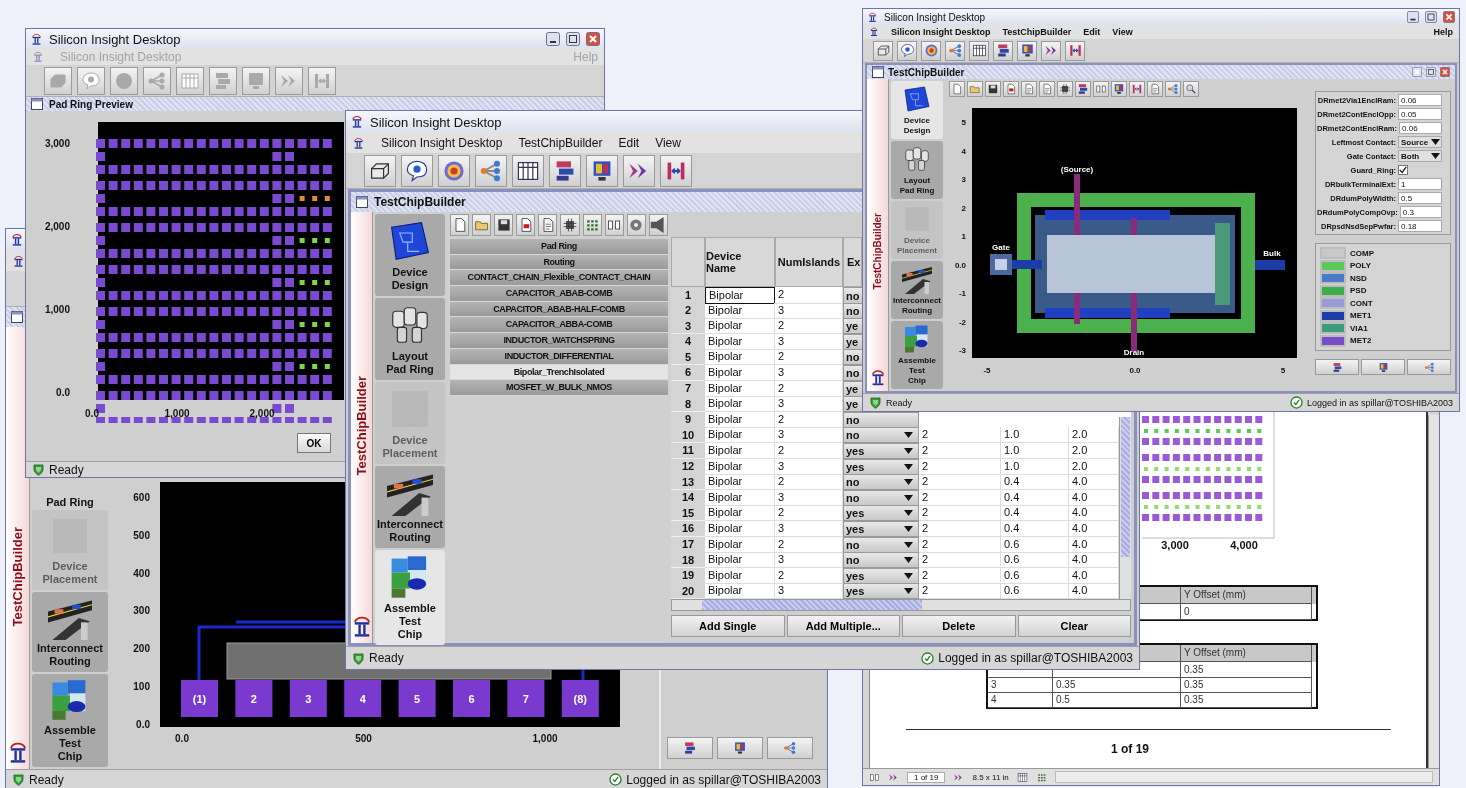 Image resolution: width=1466 pixels, height=788 pixels. I want to click on text-field: 0.3, so click(1420, 212).